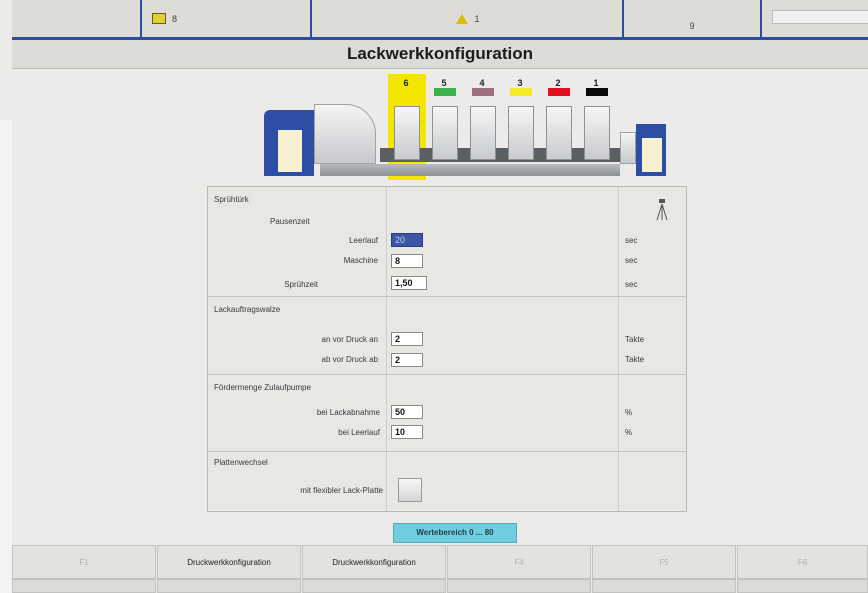 The height and width of the screenshot is (593, 868). I want to click on status-cell-blank, so click(77, 18).